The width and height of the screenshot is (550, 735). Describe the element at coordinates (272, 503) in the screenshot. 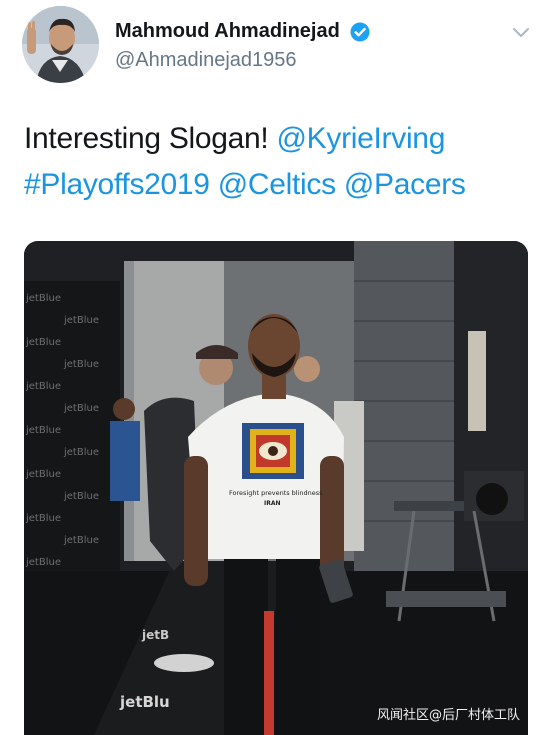

I see `shirt-country: IRAN` at that location.